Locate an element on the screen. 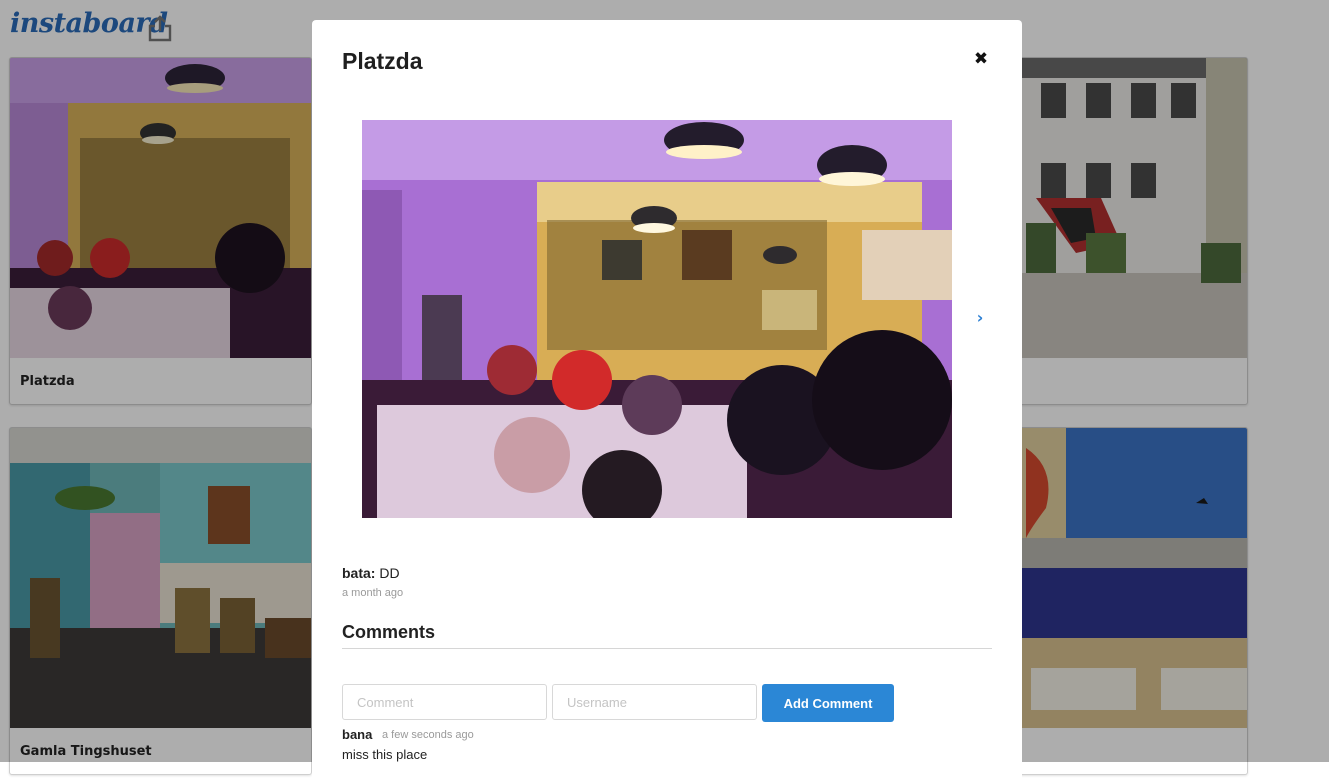 This screenshot has width=1329, height=780. close-icon: ✖ is located at coordinates (981, 59).